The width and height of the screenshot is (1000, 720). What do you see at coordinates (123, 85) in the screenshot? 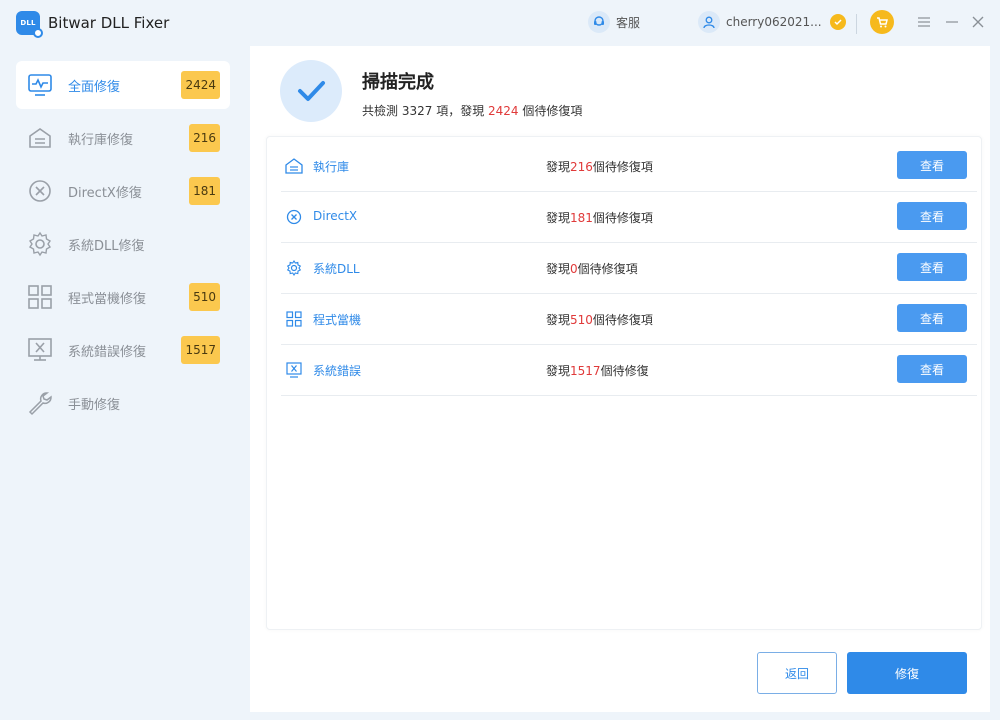
I see `sidebar-item-full-repair: 全面修復 2424` at bounding box center [123, 85].